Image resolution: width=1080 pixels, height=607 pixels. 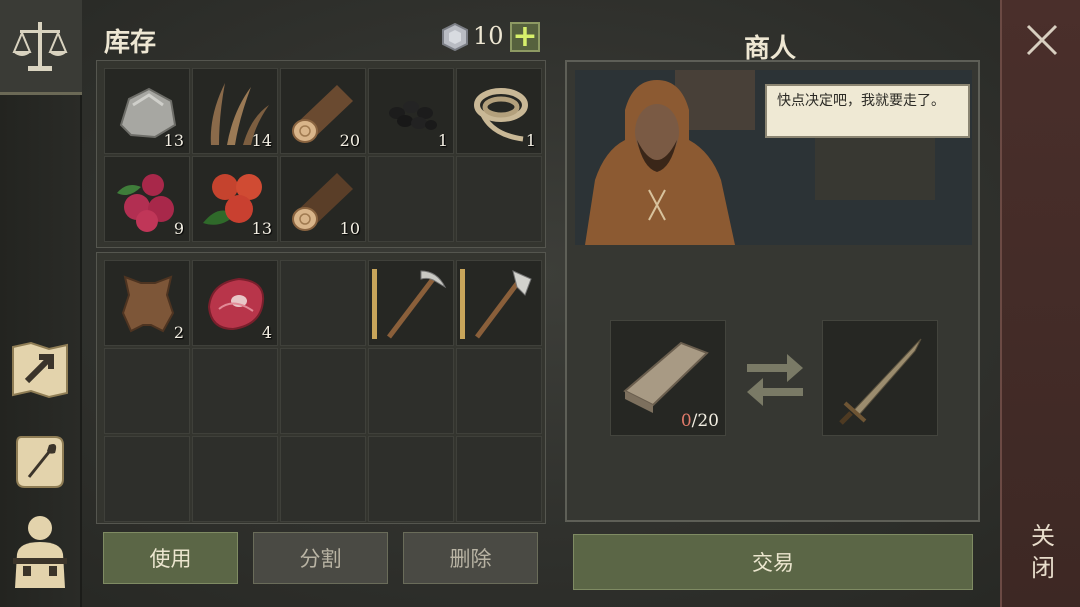 What do you see at coordinates (1040, 303) in the screenshot?
I see `close-panel: 关闭` at bounding box center [1040, 303].